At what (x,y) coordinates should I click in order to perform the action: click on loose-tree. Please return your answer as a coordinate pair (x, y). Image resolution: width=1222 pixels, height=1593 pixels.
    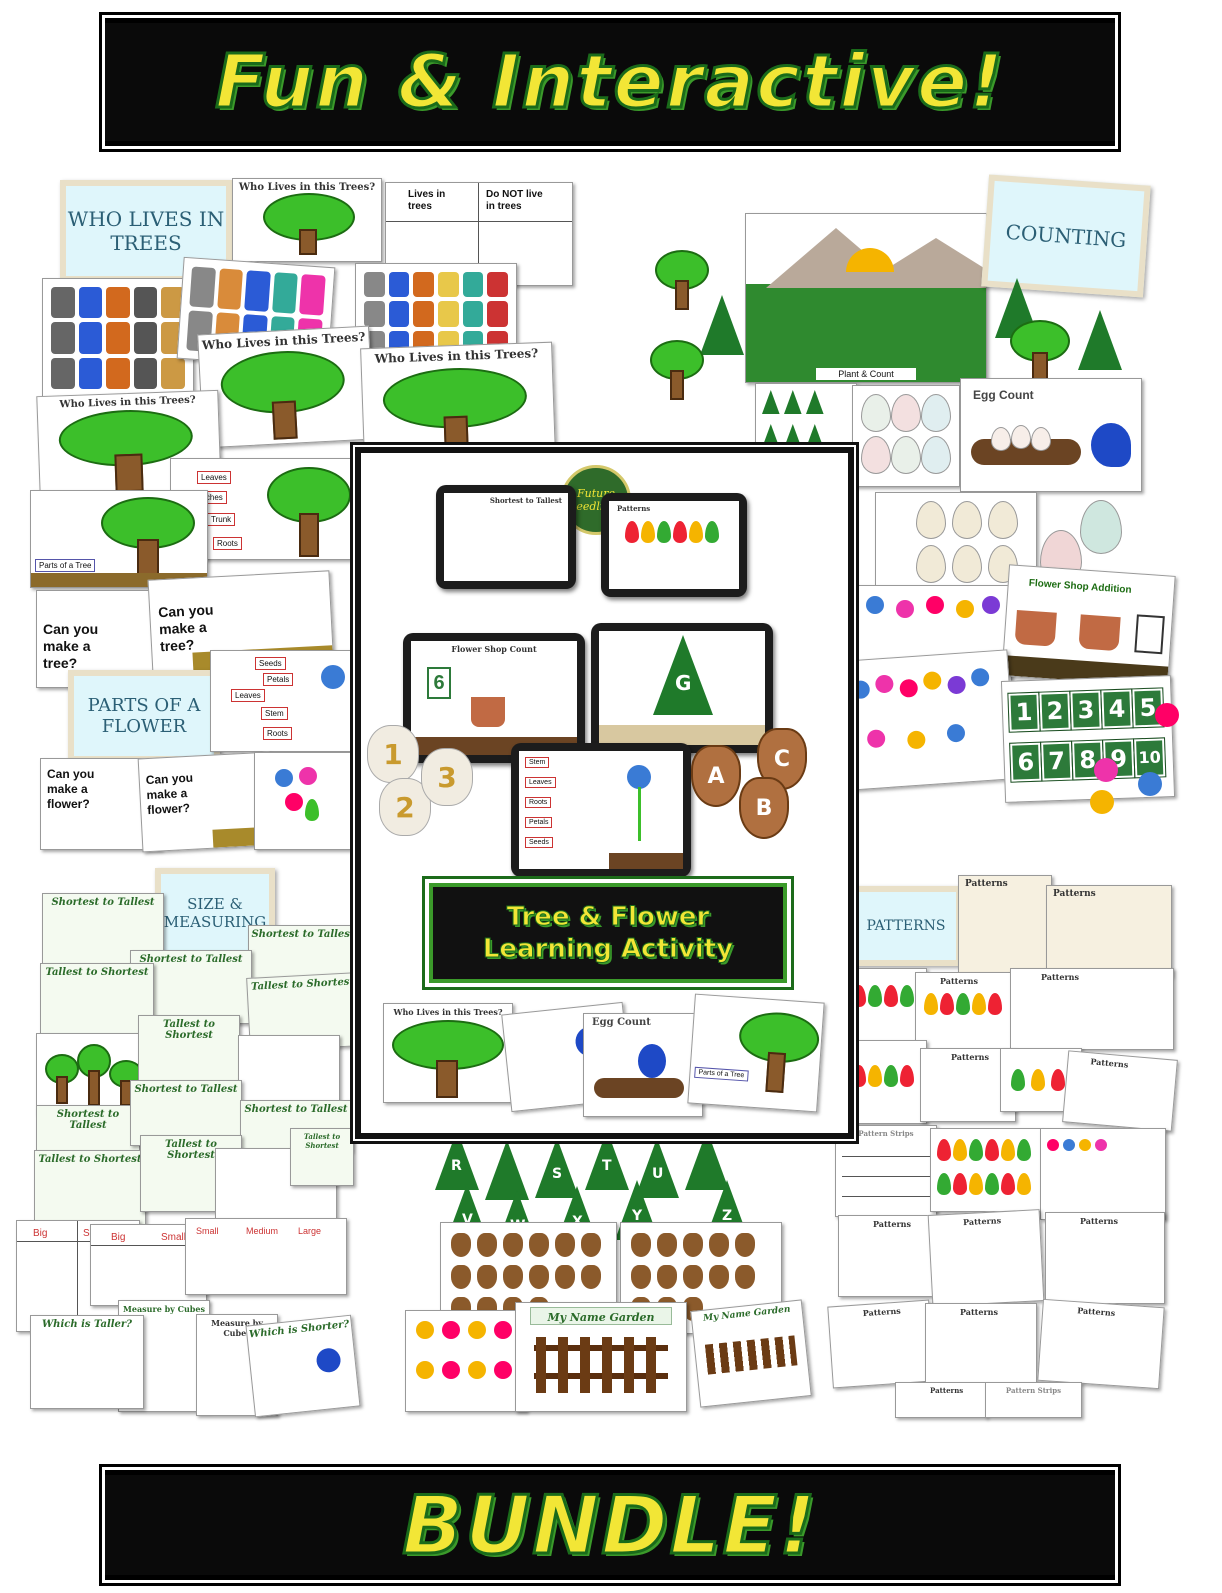
    Looking at the image, I should click on (1040, 352).